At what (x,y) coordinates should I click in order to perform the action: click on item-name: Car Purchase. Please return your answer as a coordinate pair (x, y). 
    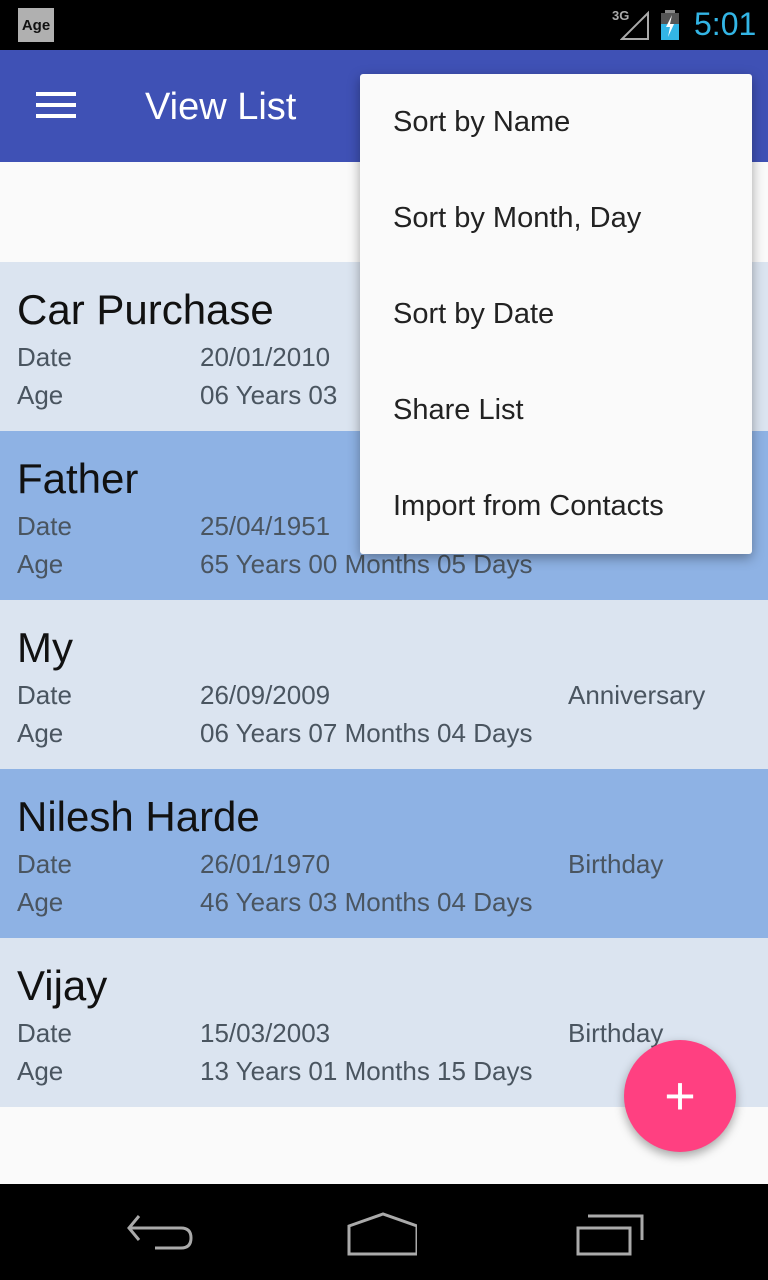
    Looking at the image, I should click on (145, 309).